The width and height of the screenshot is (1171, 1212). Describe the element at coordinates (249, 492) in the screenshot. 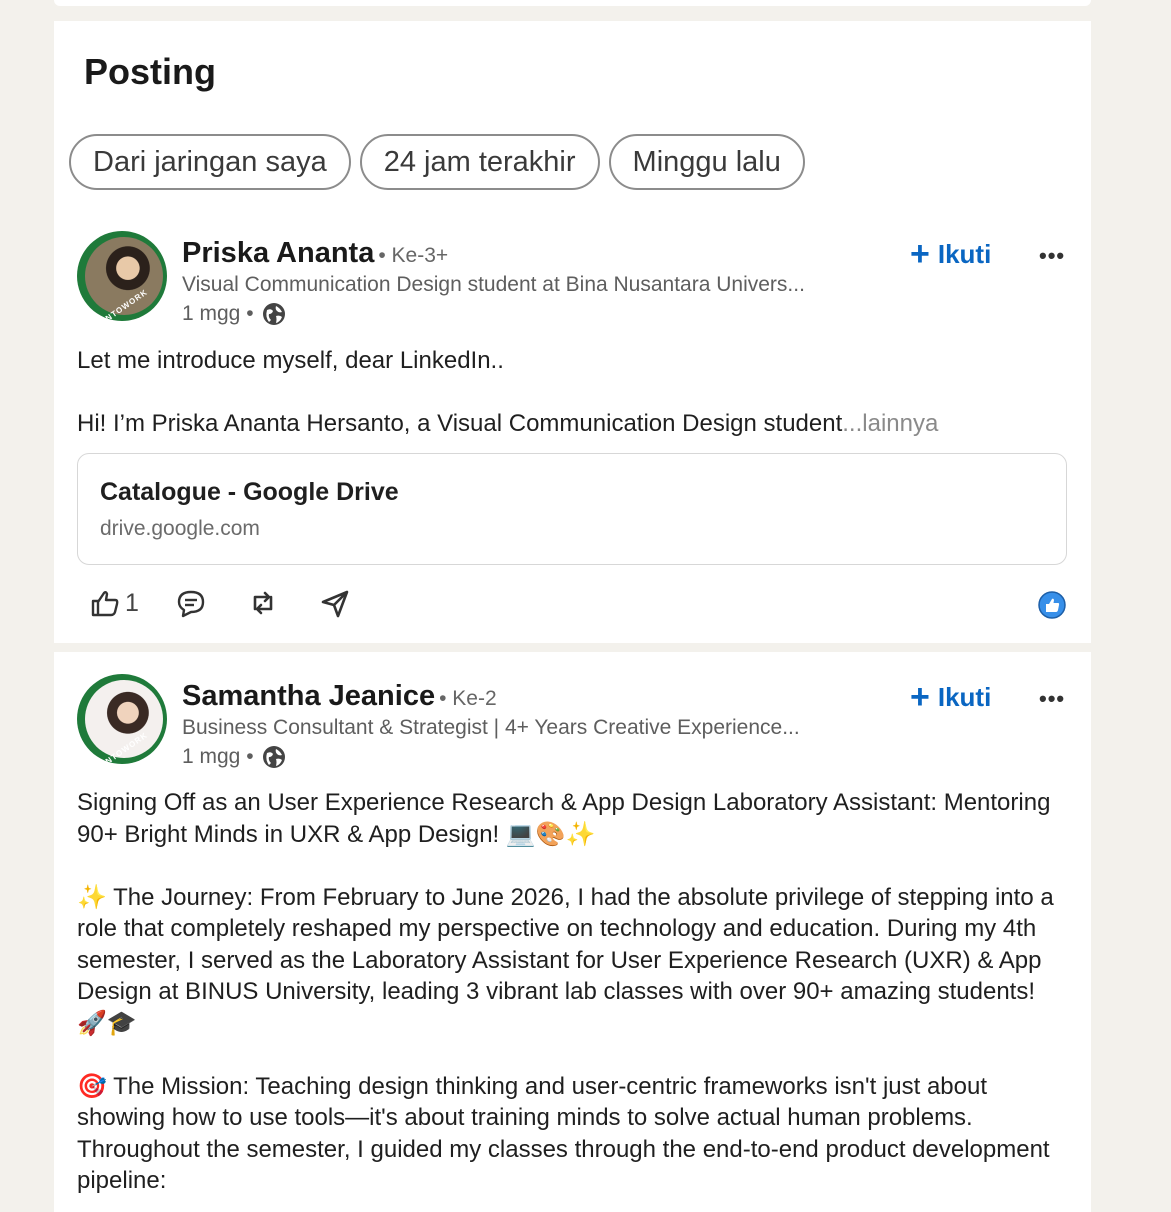

I see `link-title: Catalogue - Google Drive` at that location.